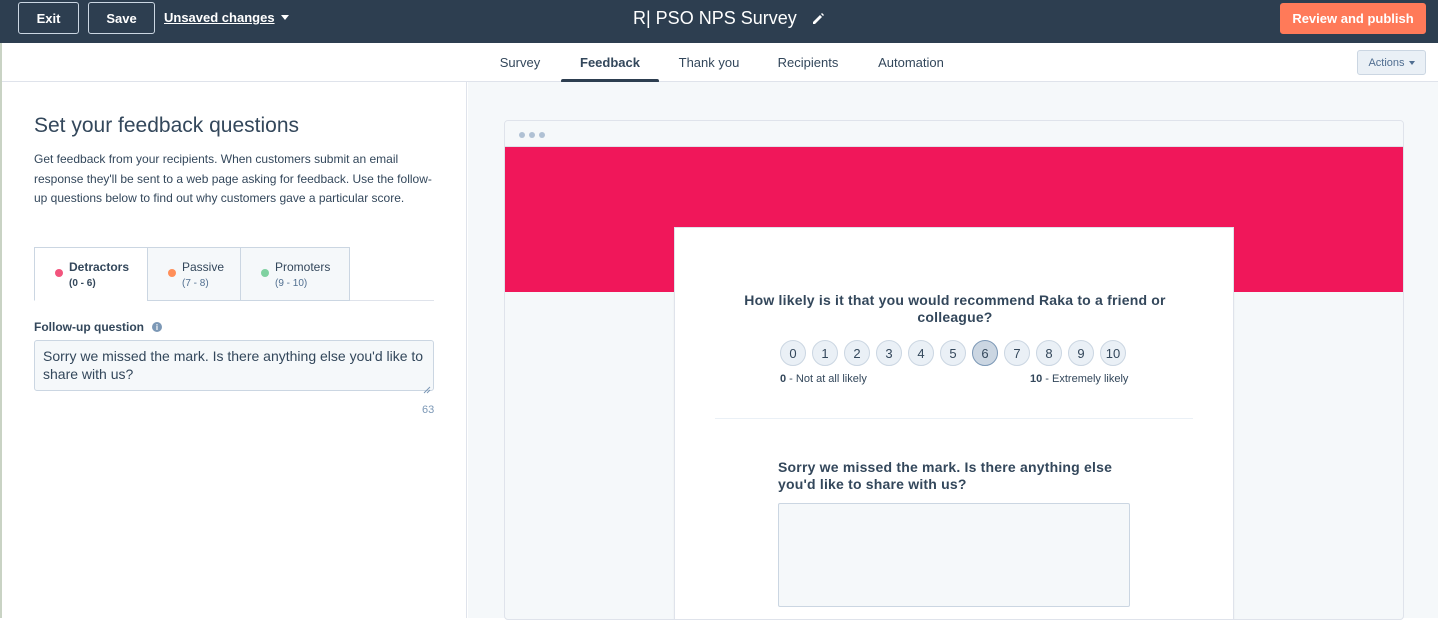 This screenshot has height=620, width=1438. Describe the element at coordinates (99, 267) in the screenshot. I see `segment-name: Detractors` at that location.